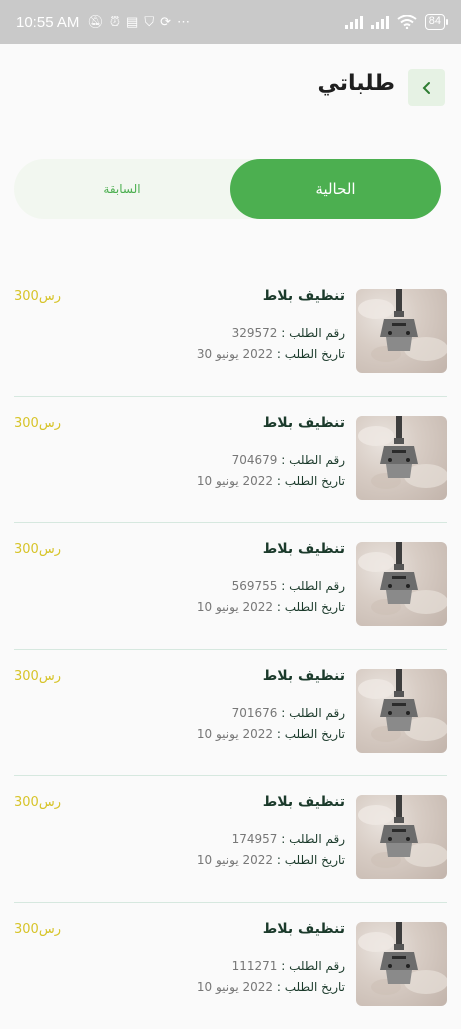 This screenshot has width=461, height=1029. What do you see at coordinates (255, 713) in the screenshot?
I see `order-number: 701676` at bounding box center [255, 713].